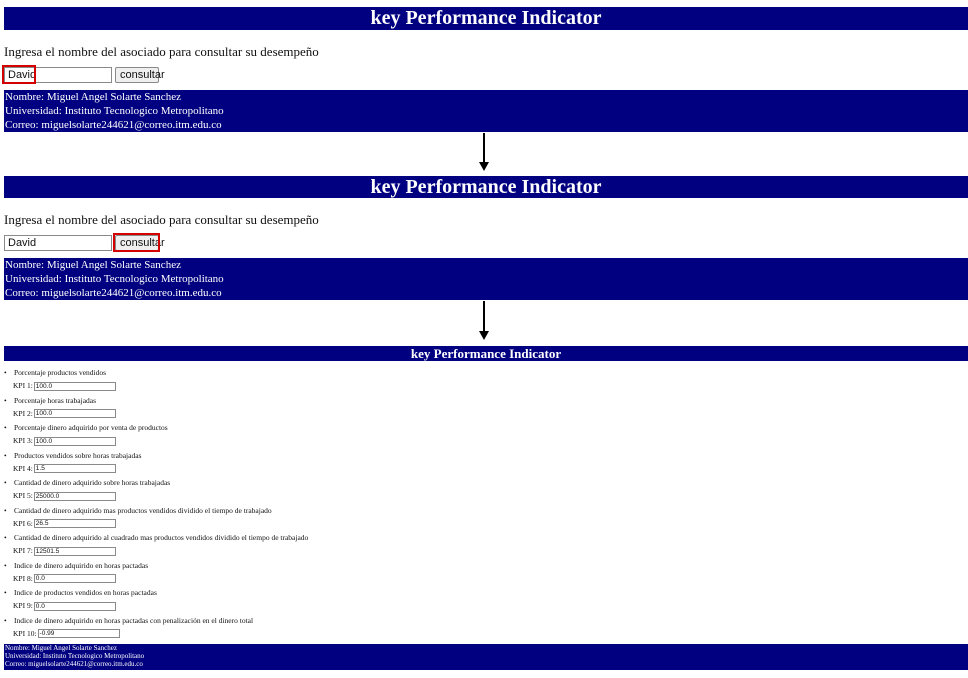 The width and height of the screenshot is (968, 678). Describe the element at coordinates (486, 187) in the screenshot. I see `page-title-2: key Performance Indicator` at that location.